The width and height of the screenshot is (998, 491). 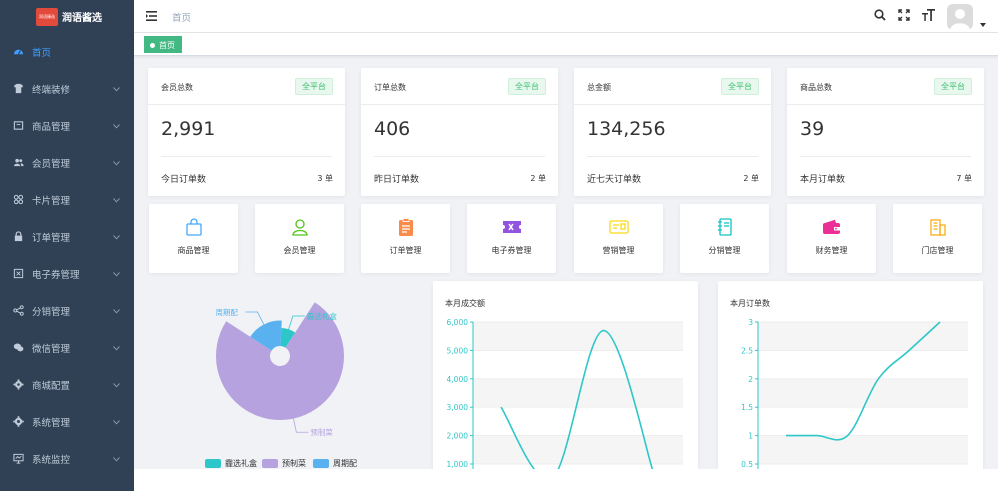 What do you see at coordinates (458, 379) in the screenshot?
I see `y-tick-label: 4,000` at bounding box center [458, 379].